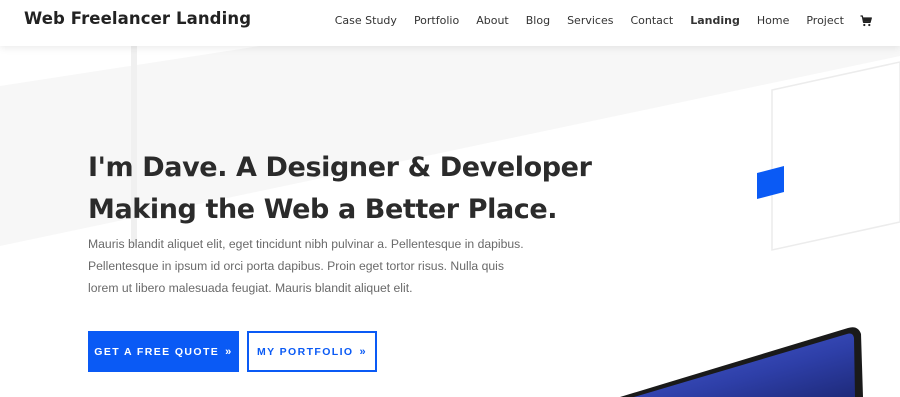 The width and height of the screenshot is (900, 397). I want to click on get-a-free-quote-button: GET A FREE QUOTE », so click(163, 351).